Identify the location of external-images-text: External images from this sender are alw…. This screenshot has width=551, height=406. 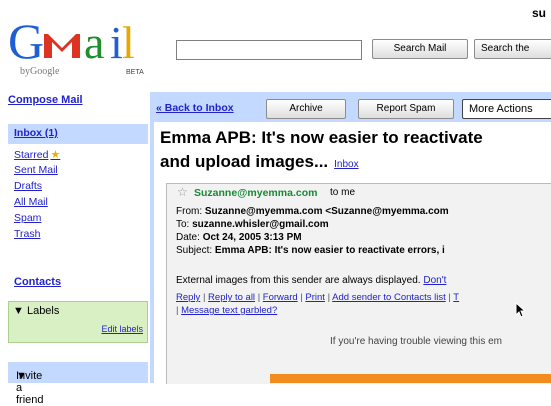
(298, 280).